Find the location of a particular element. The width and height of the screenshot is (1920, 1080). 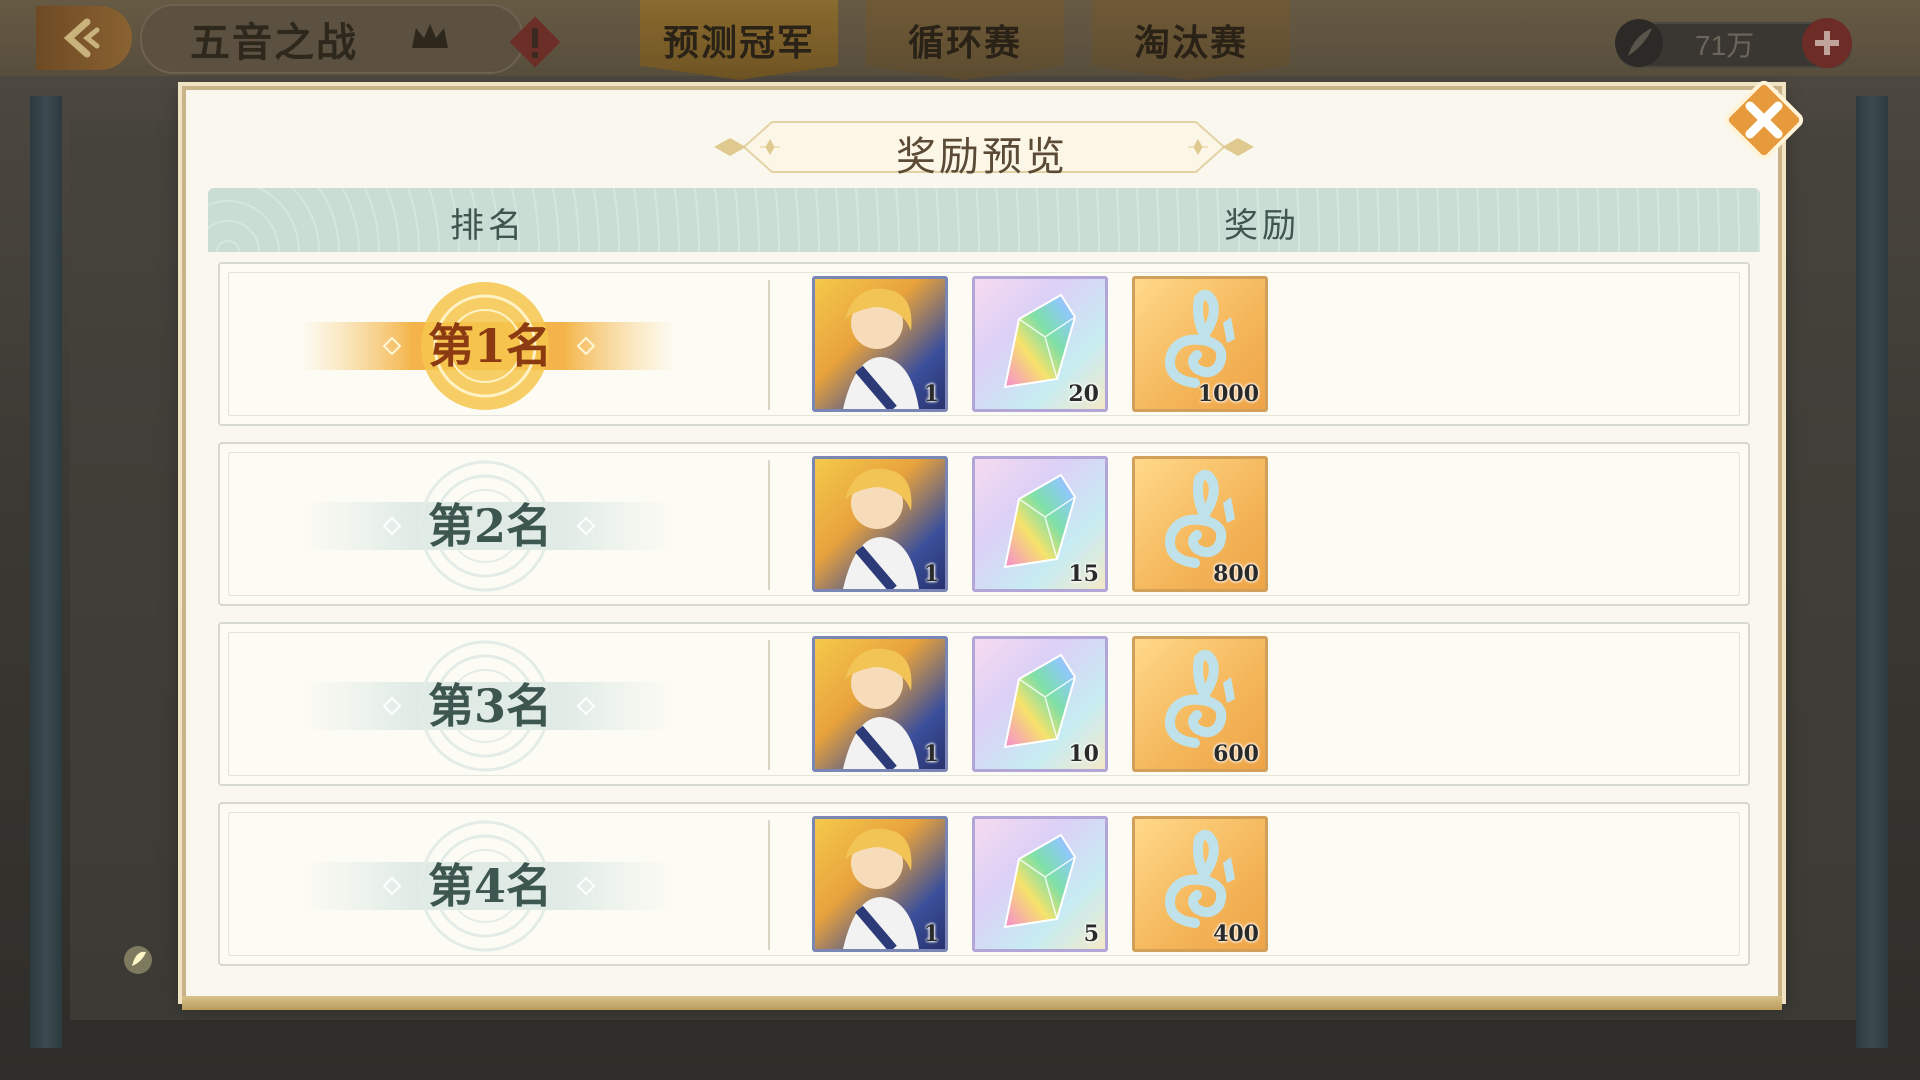

item-quantity: 600 is located at coordinates (1236, 754).